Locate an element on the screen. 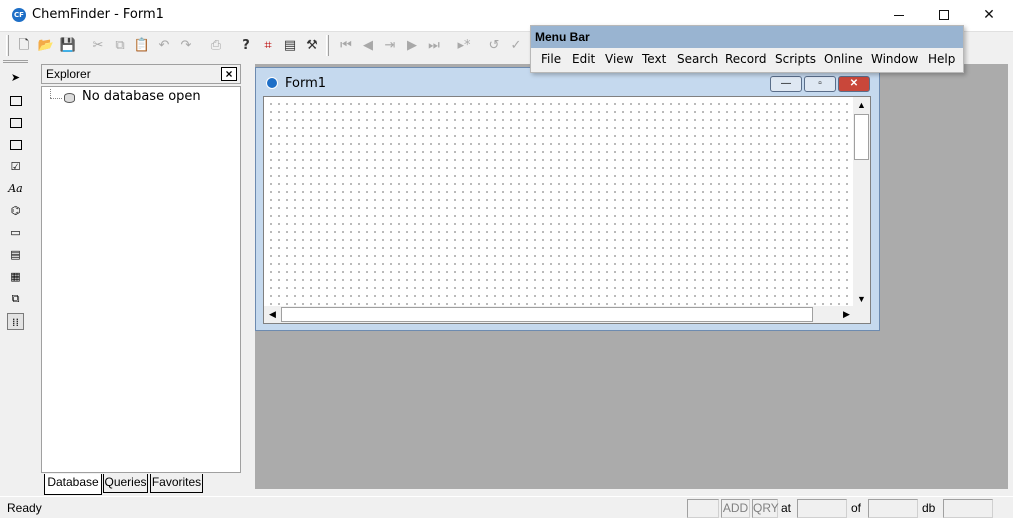 This screenshot has width=1013, height=518. copy-button: ⧉ is located at coordinates (120, 46).